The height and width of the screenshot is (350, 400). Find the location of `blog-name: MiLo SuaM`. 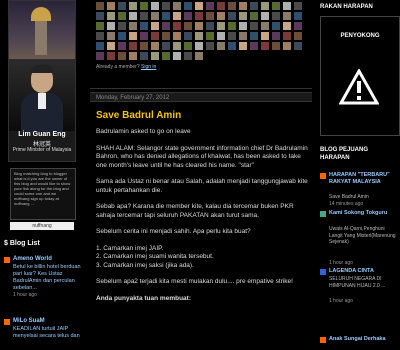

blog-name: MiLo SuaM is located at coordinates (29, 321).